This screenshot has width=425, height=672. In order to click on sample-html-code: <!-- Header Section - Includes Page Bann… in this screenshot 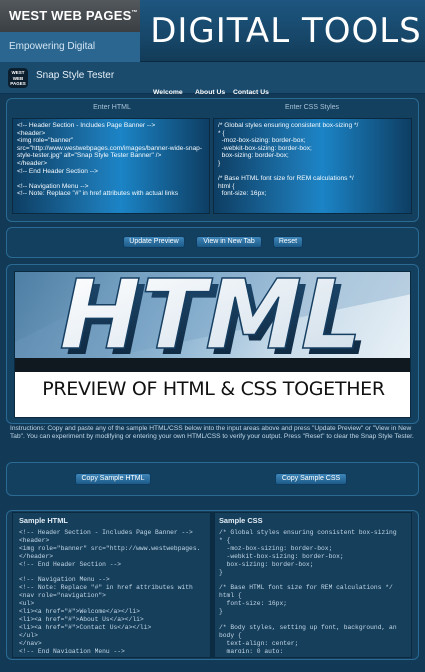, I will do `click(110, 591)`.